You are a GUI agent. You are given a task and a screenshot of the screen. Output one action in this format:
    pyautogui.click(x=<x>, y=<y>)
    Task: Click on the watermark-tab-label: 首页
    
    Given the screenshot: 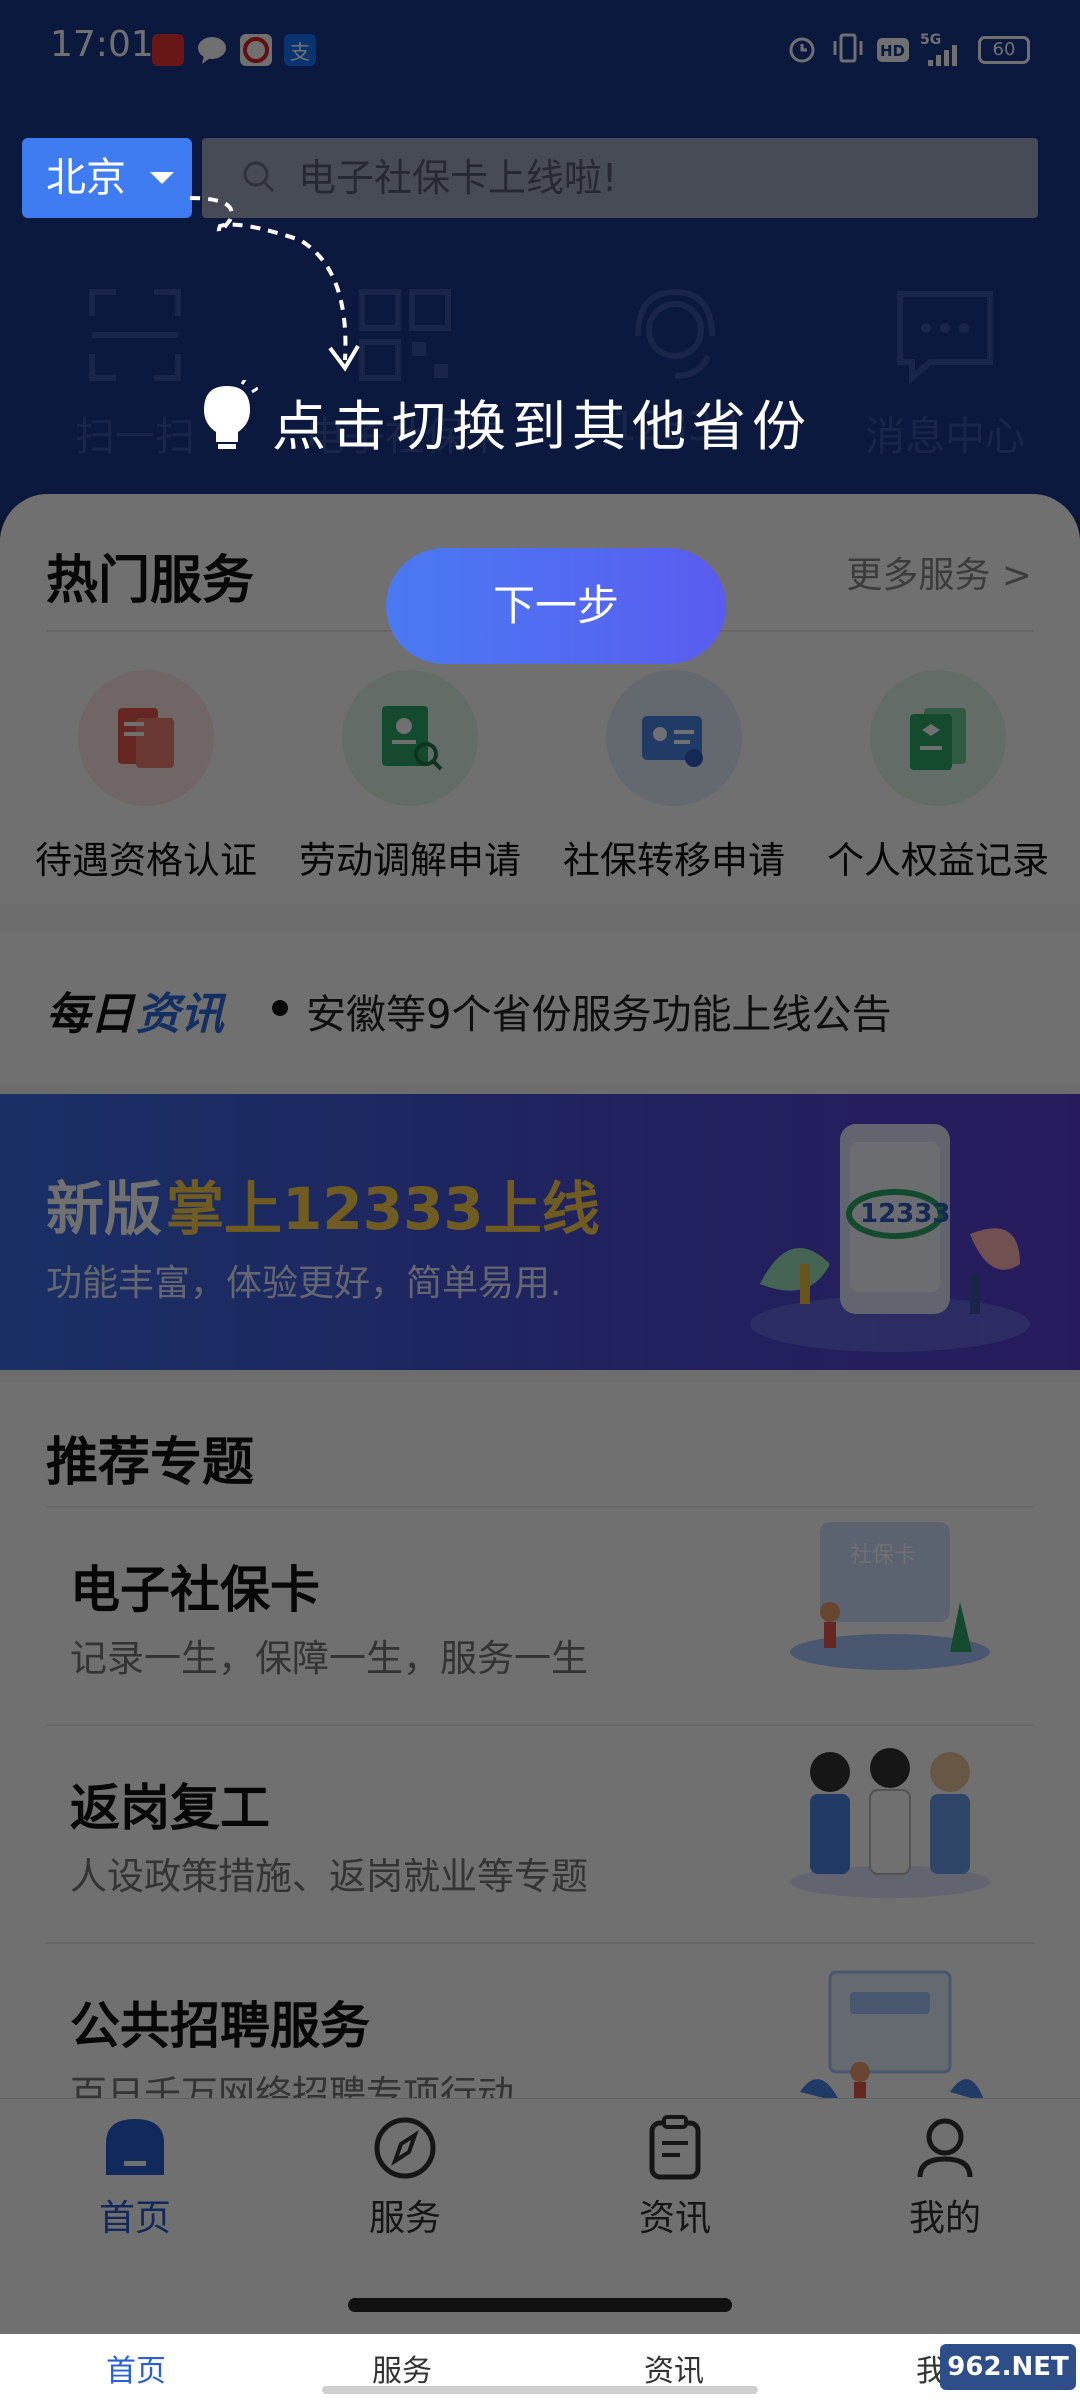 What is the action you would take?
    pyautogui.click(x=136, y=2371)
    